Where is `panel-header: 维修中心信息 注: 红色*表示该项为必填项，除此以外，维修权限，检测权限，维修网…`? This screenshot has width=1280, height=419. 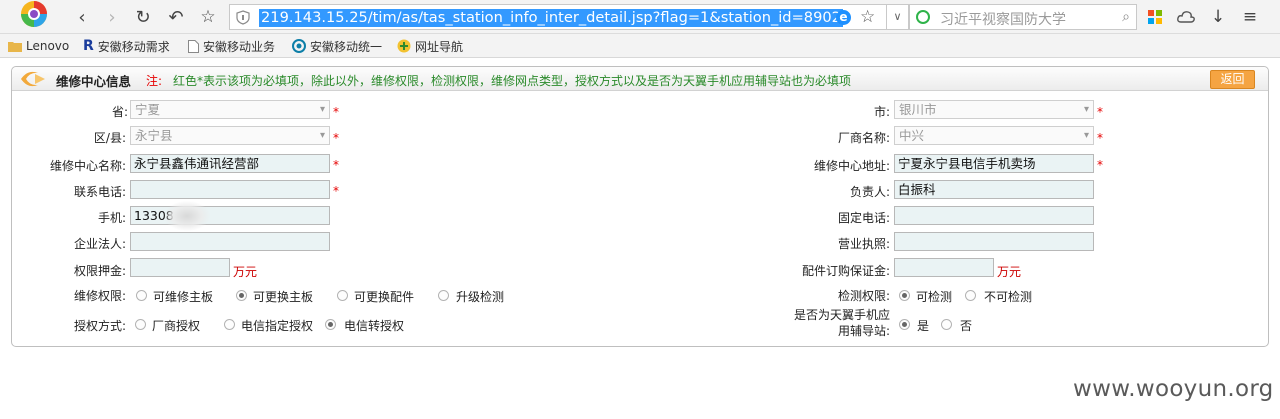
panel-header: 维修中心信息 注: 红色*表示该项为必填项，除此以外，维修权限，检测权限，维修网… is located at coordinates (640, 79).